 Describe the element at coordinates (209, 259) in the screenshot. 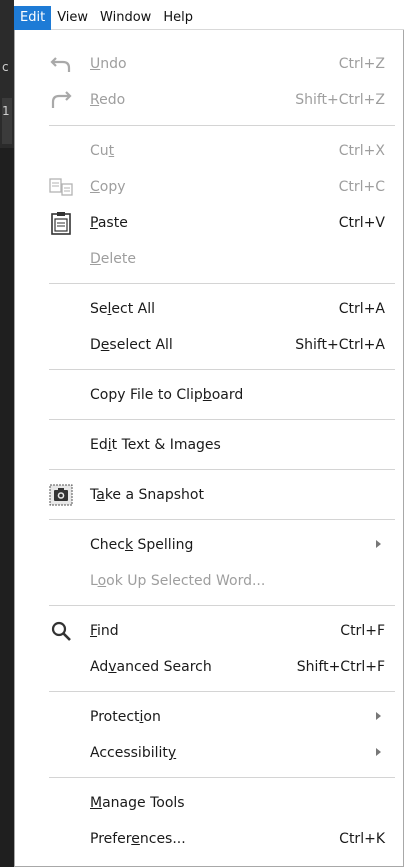

I see `menu-item-delete: Delete` at that location.